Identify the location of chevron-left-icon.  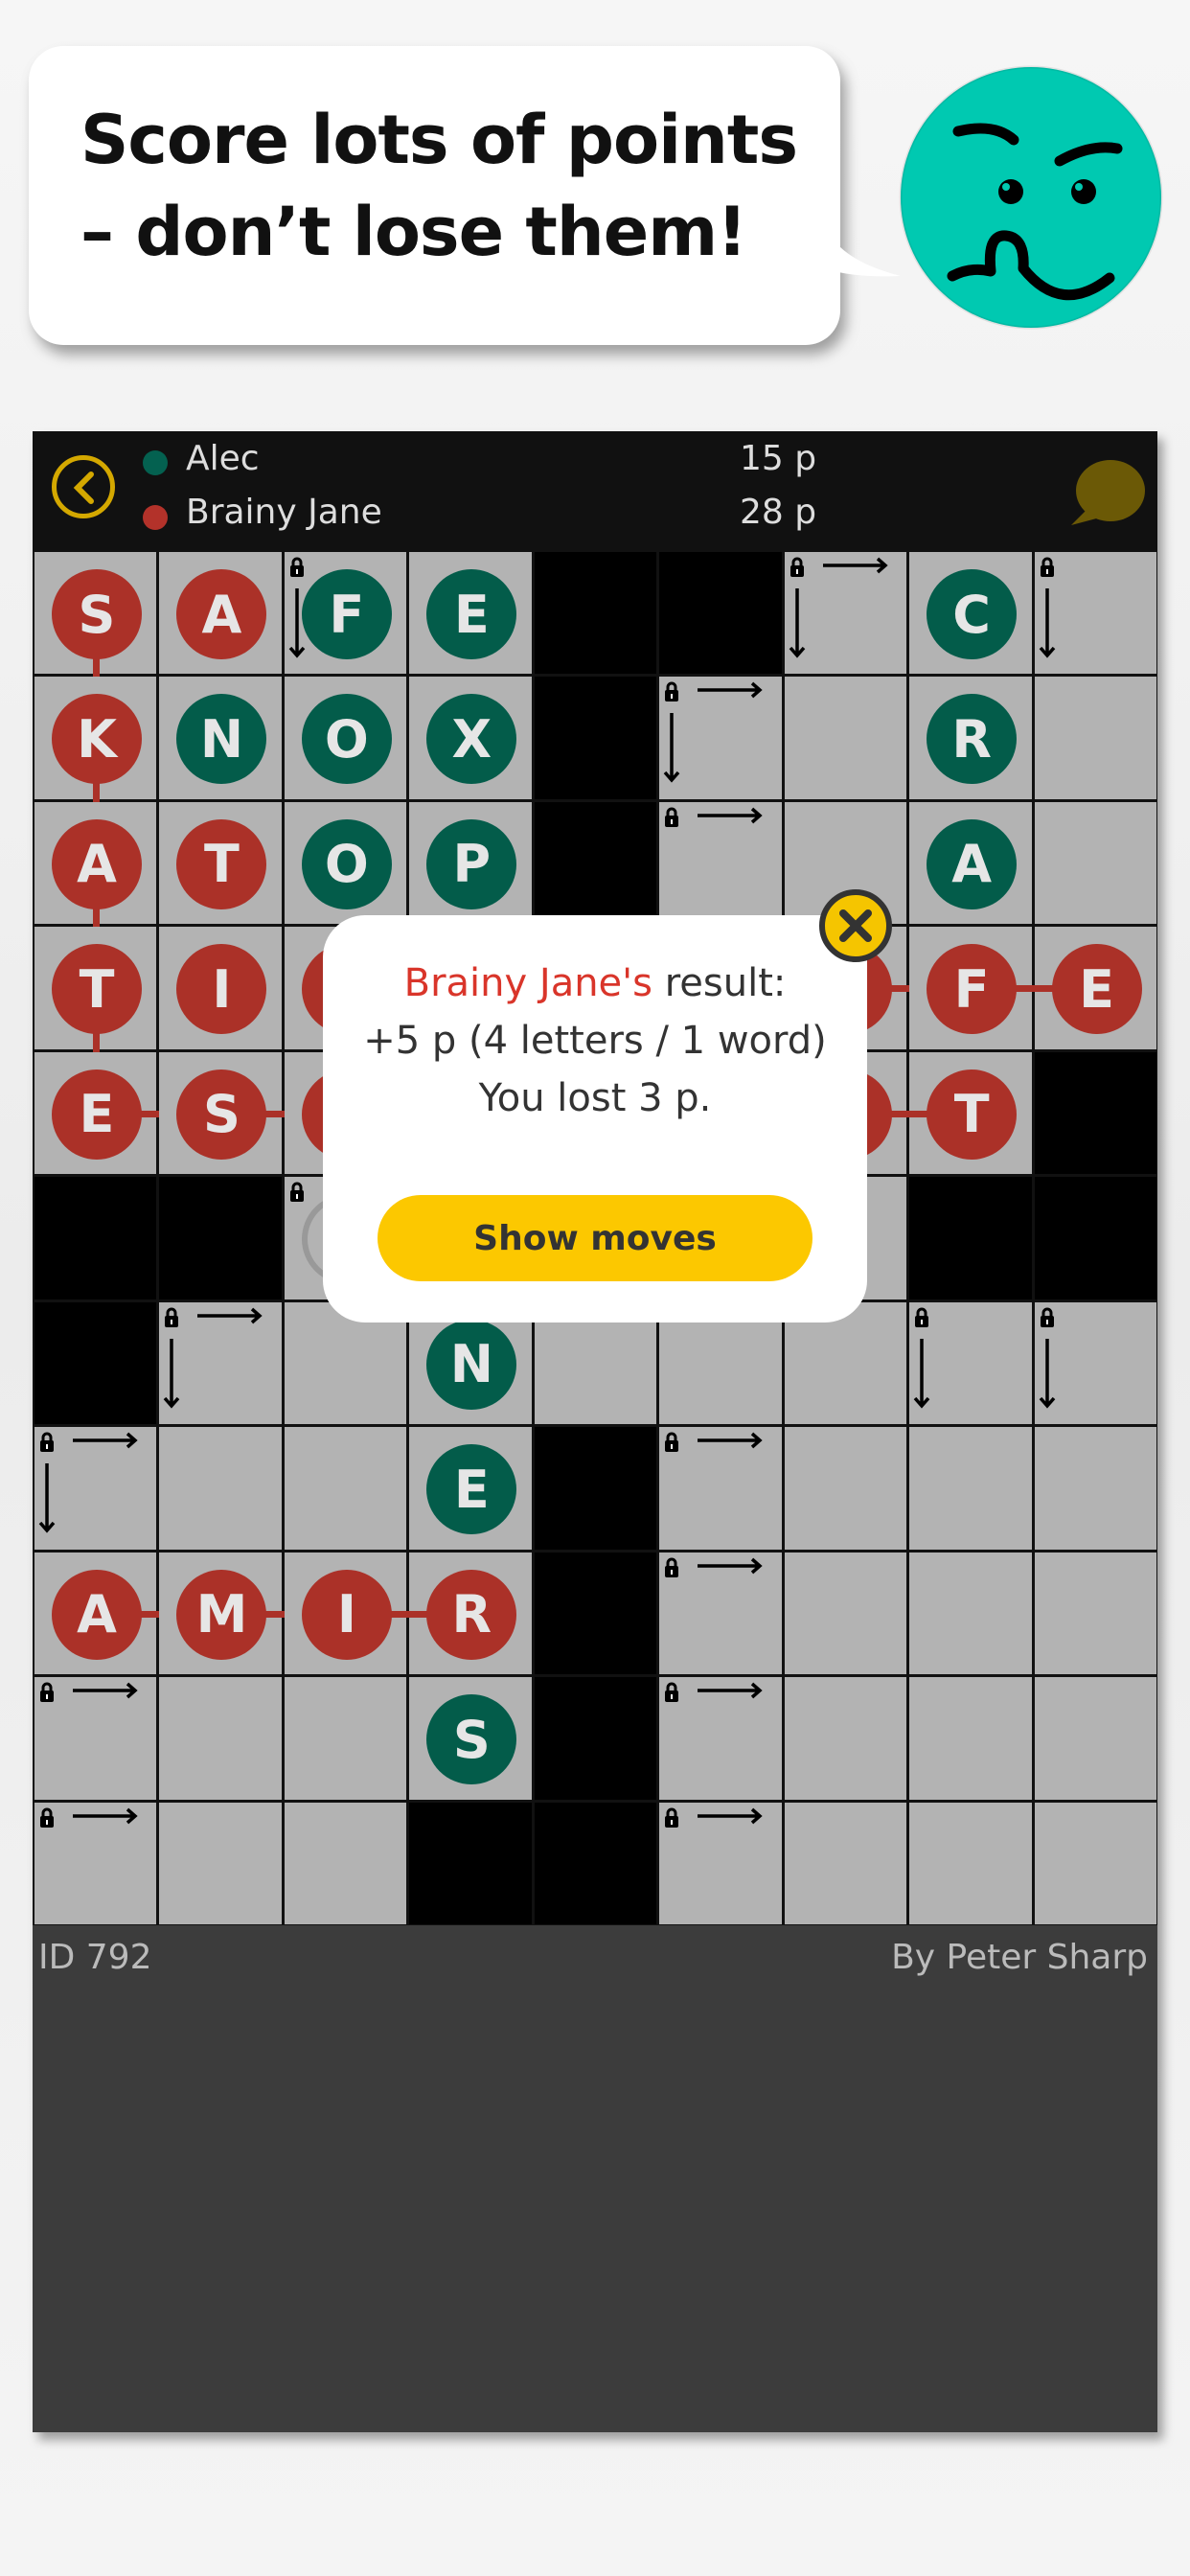
(84, 488).